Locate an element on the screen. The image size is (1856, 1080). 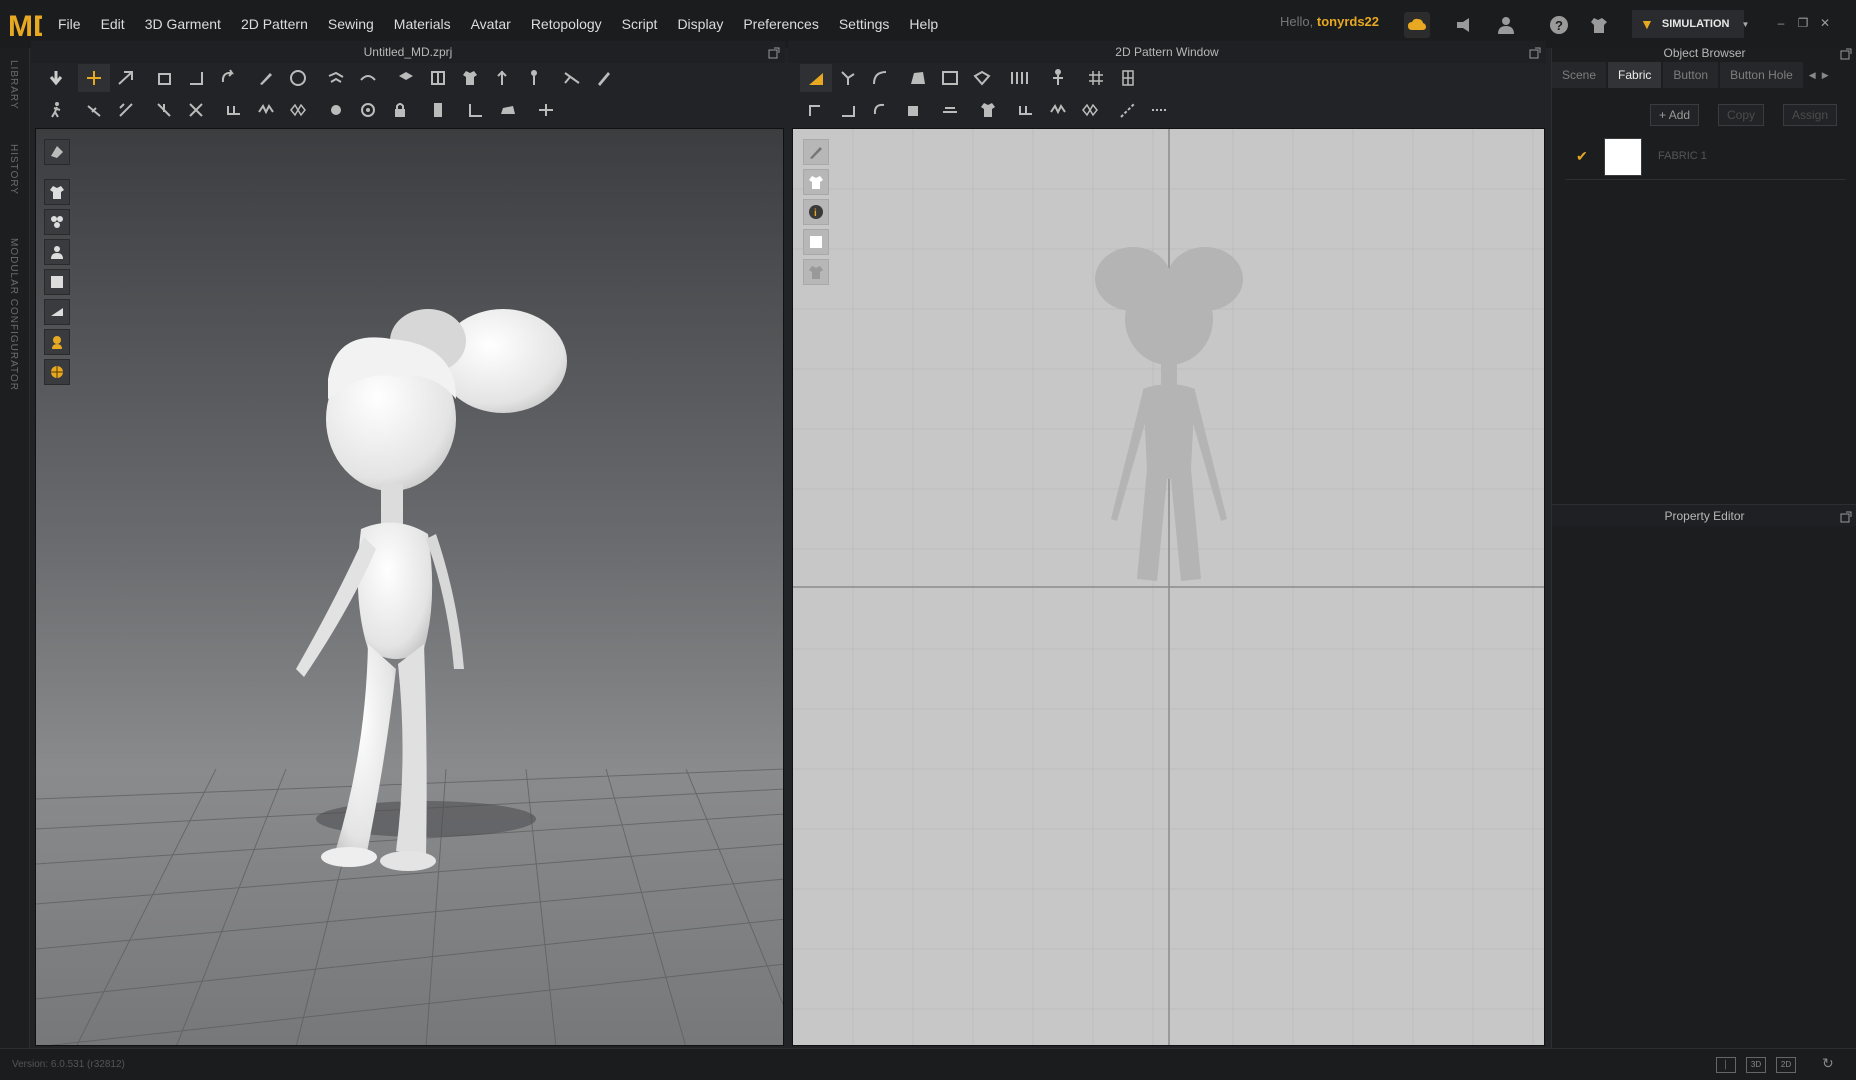
mode-dropdown-icon: ▼ is located at coordinates (1745, 24).